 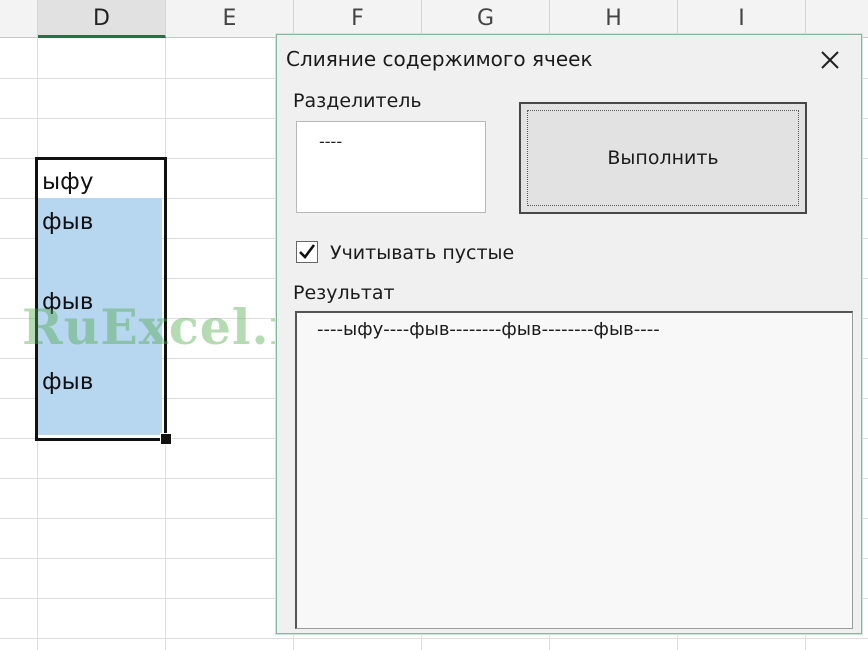 I want to click on ignore-empty-checkbox, so click(x=307, y=252).